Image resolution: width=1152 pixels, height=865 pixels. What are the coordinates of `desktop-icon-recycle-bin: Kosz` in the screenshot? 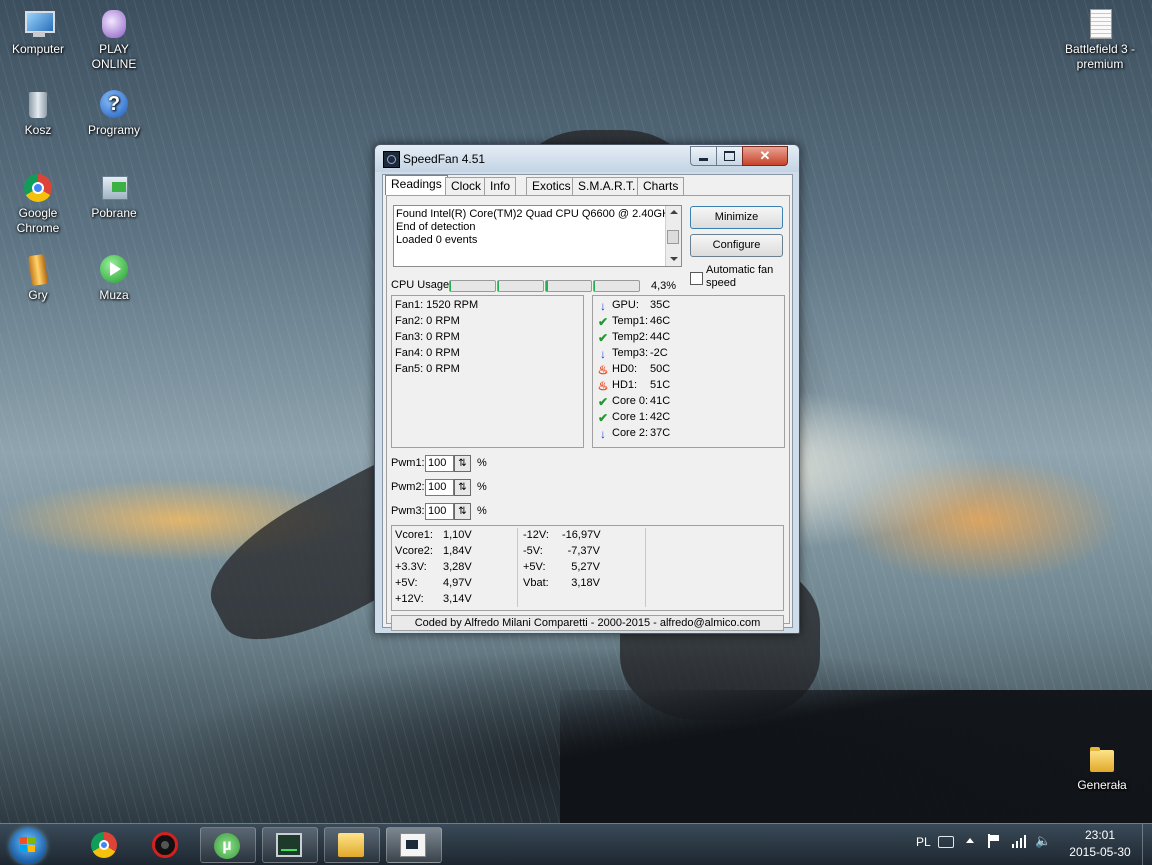 It's located at (38, 113).